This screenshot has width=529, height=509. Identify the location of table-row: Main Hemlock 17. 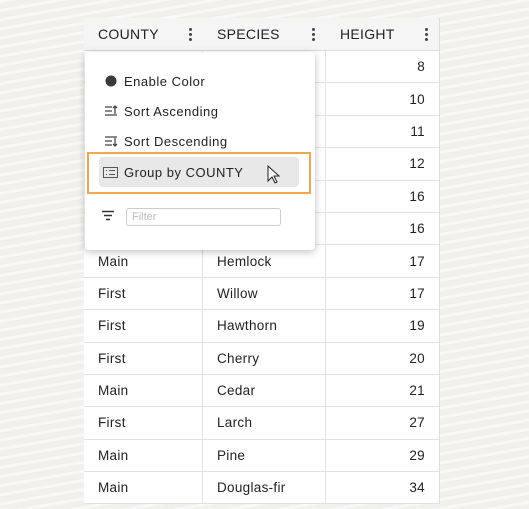
(261, 261).